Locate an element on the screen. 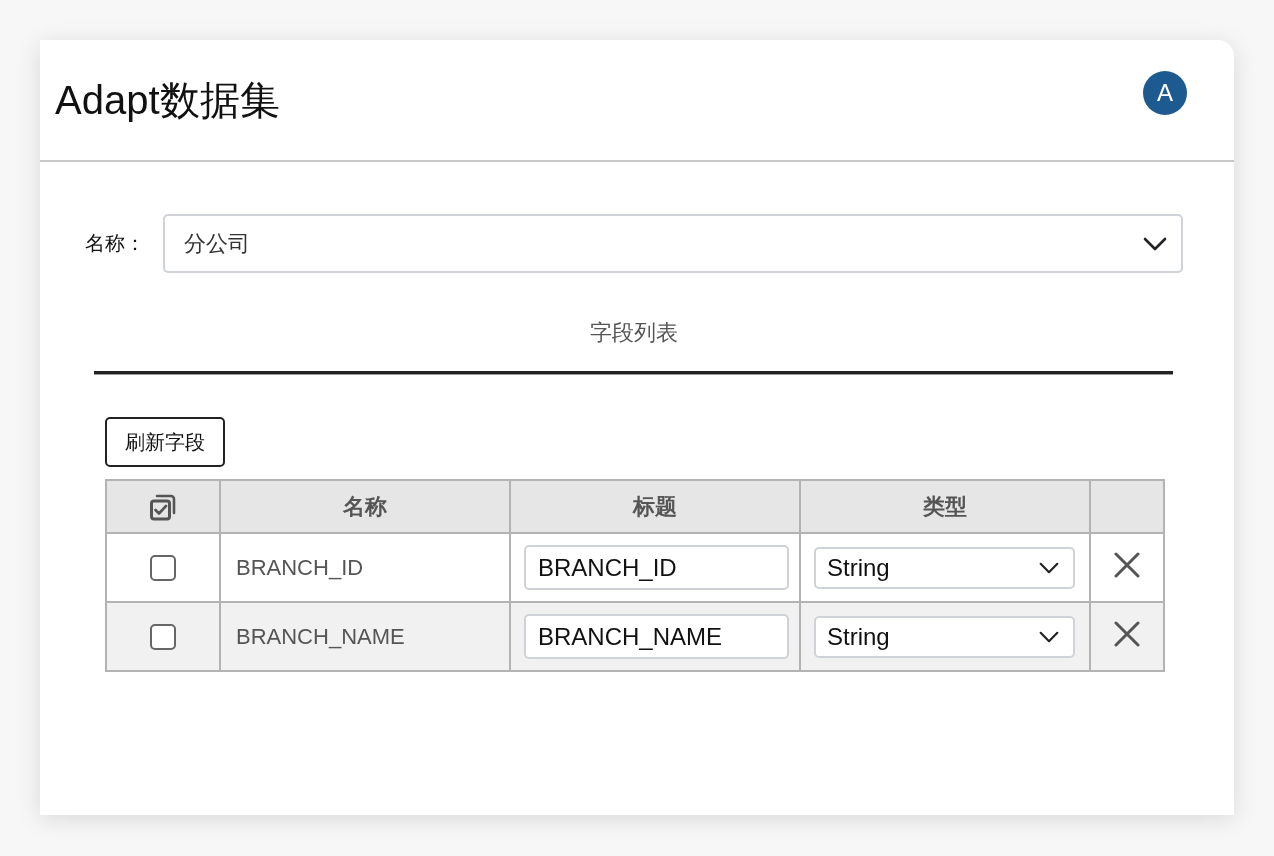 The image size is (1274, 856). page-title: Adapt数据集 is located at coordinates (167, 100).